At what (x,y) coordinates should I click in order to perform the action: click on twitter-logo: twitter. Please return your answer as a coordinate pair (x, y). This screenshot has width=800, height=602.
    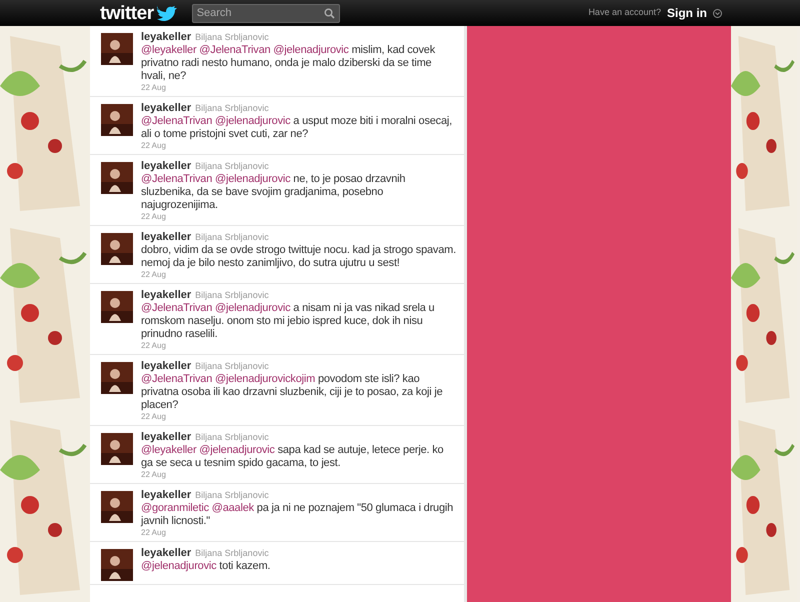
    Looking at the image, I should click on (127, 13).